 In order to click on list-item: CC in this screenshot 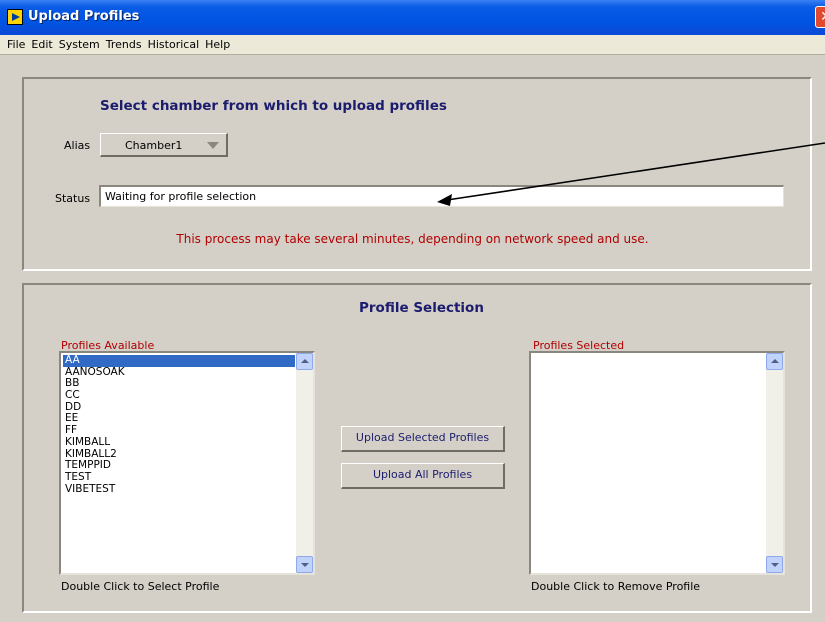, I will do `click(179, 395)`.